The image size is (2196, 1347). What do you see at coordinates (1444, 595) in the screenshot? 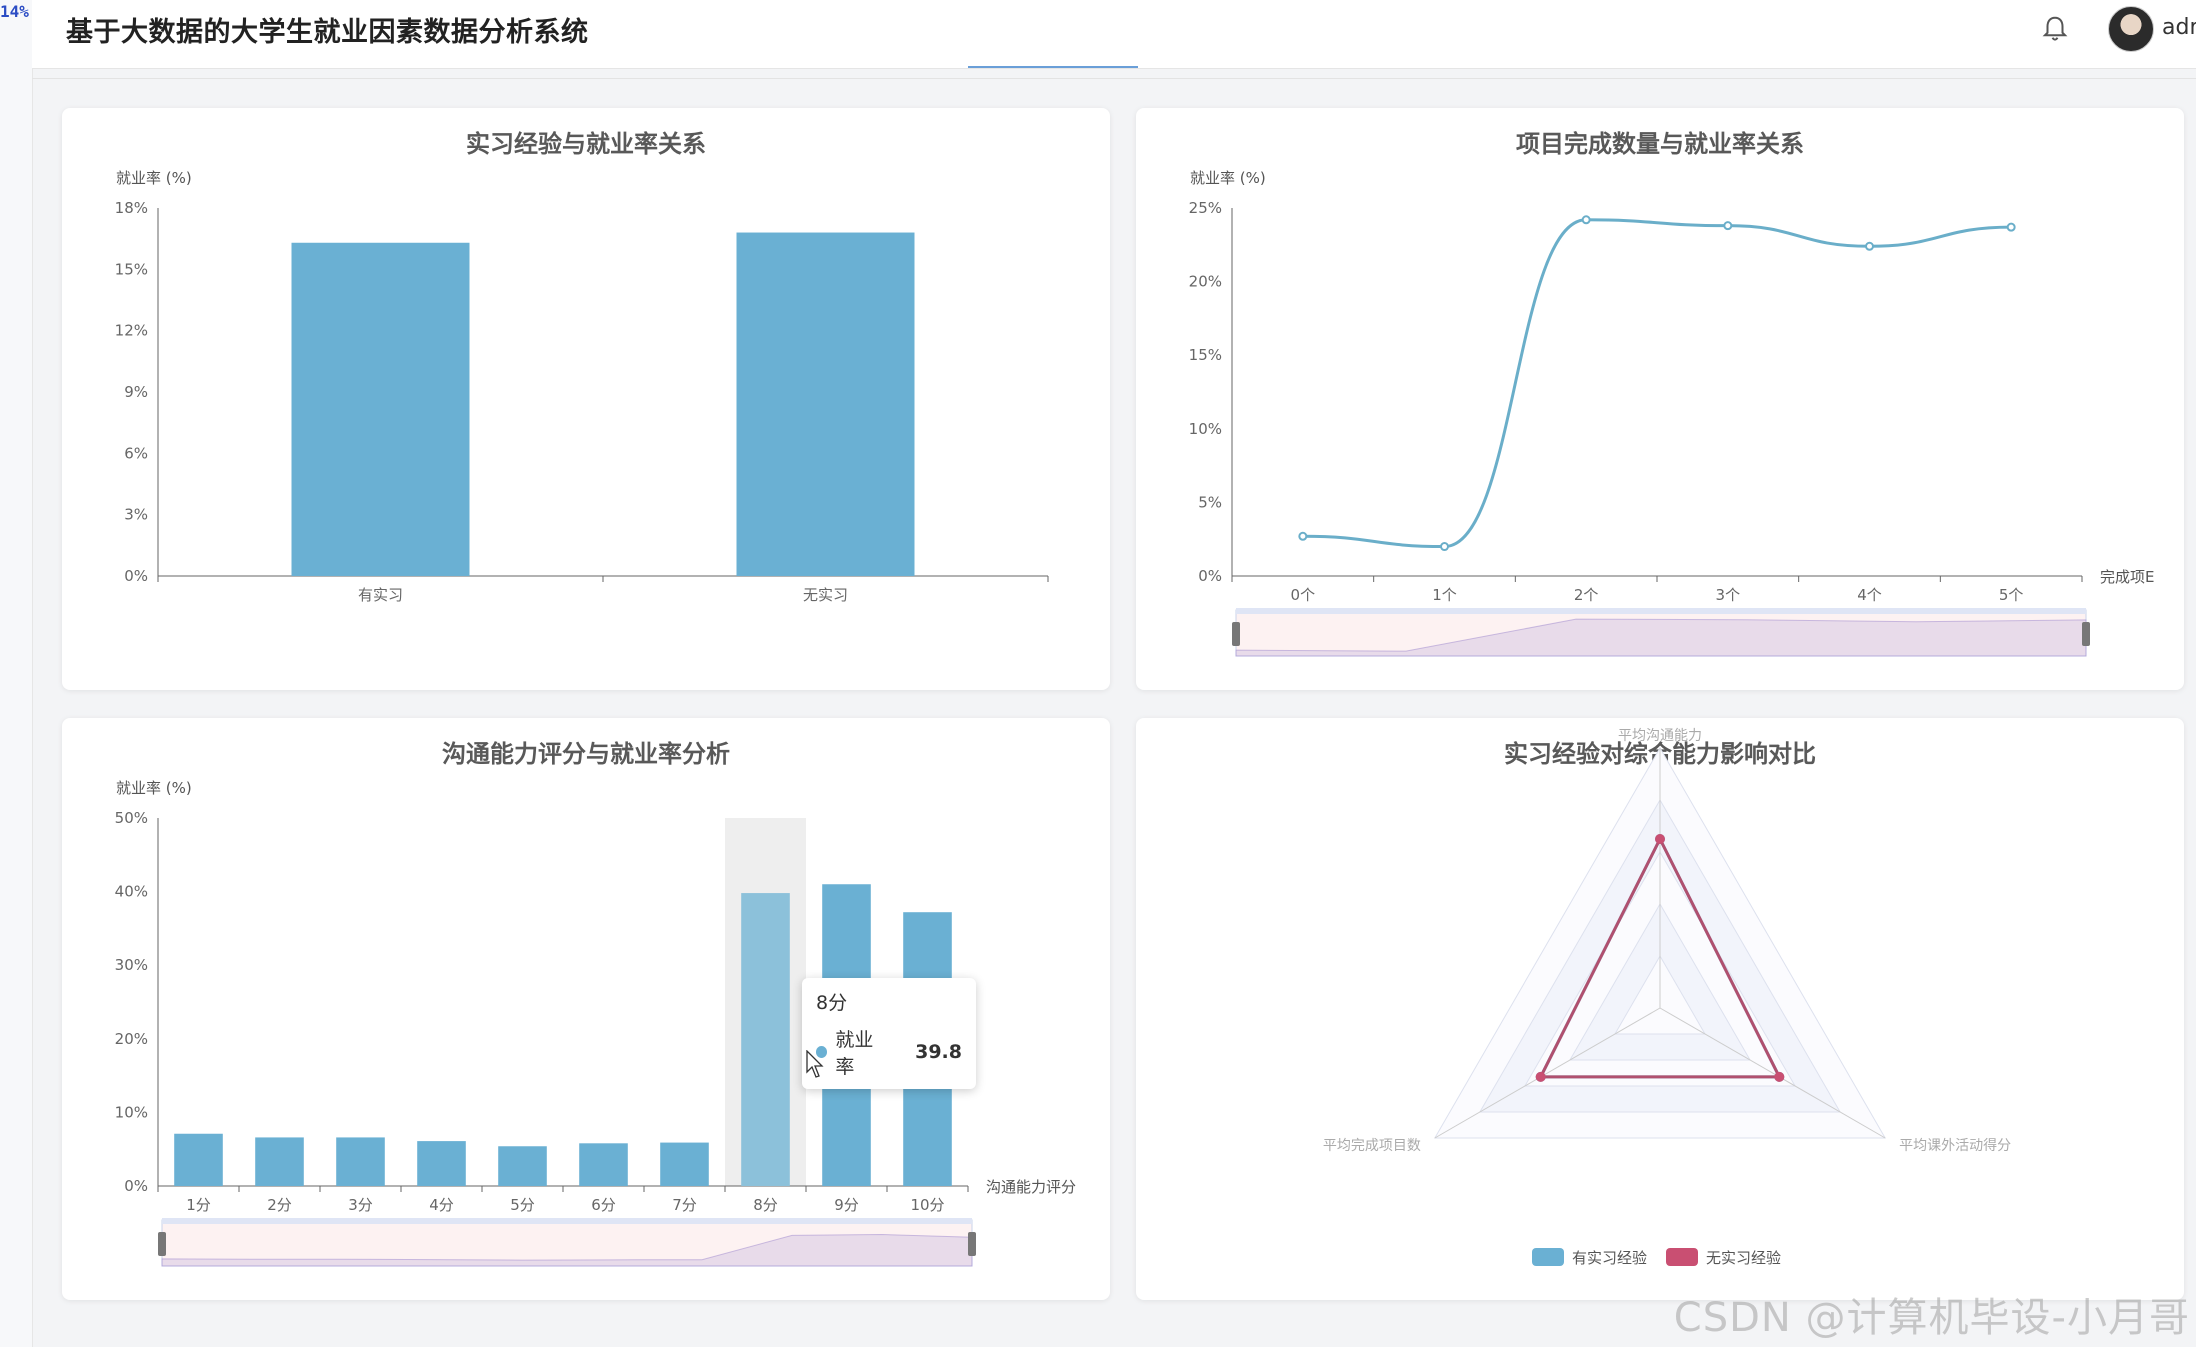
I see `x-tick-label: 1个` at bounding box center [1444, 595].